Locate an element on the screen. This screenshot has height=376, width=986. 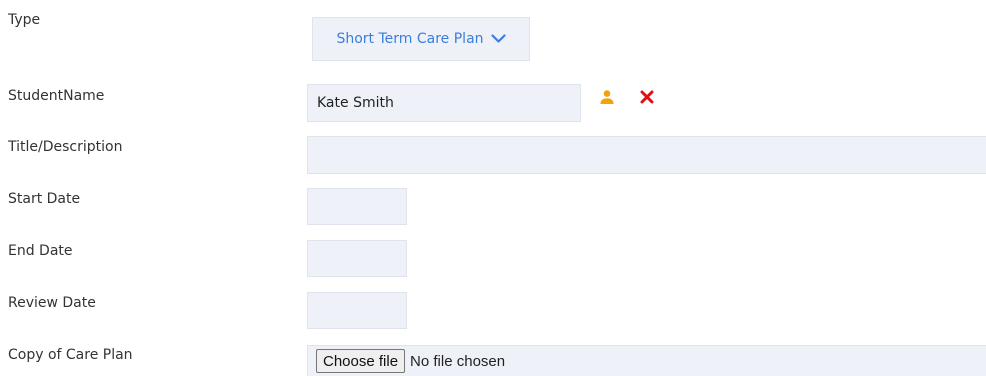
title-description-input is located at coordinates (646, 155).